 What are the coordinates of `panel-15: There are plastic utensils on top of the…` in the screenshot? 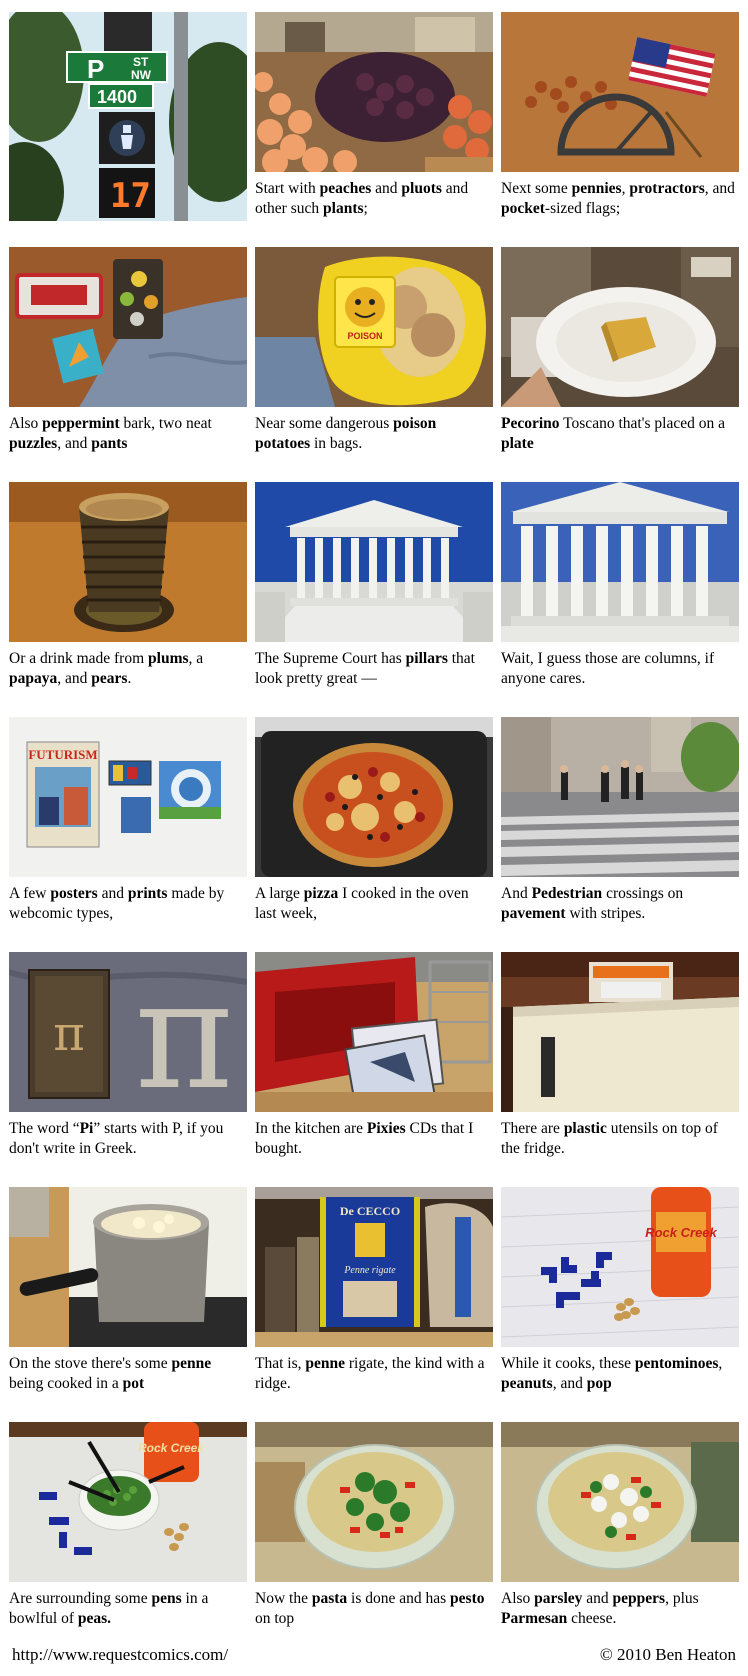 It's located at (620, 1069).